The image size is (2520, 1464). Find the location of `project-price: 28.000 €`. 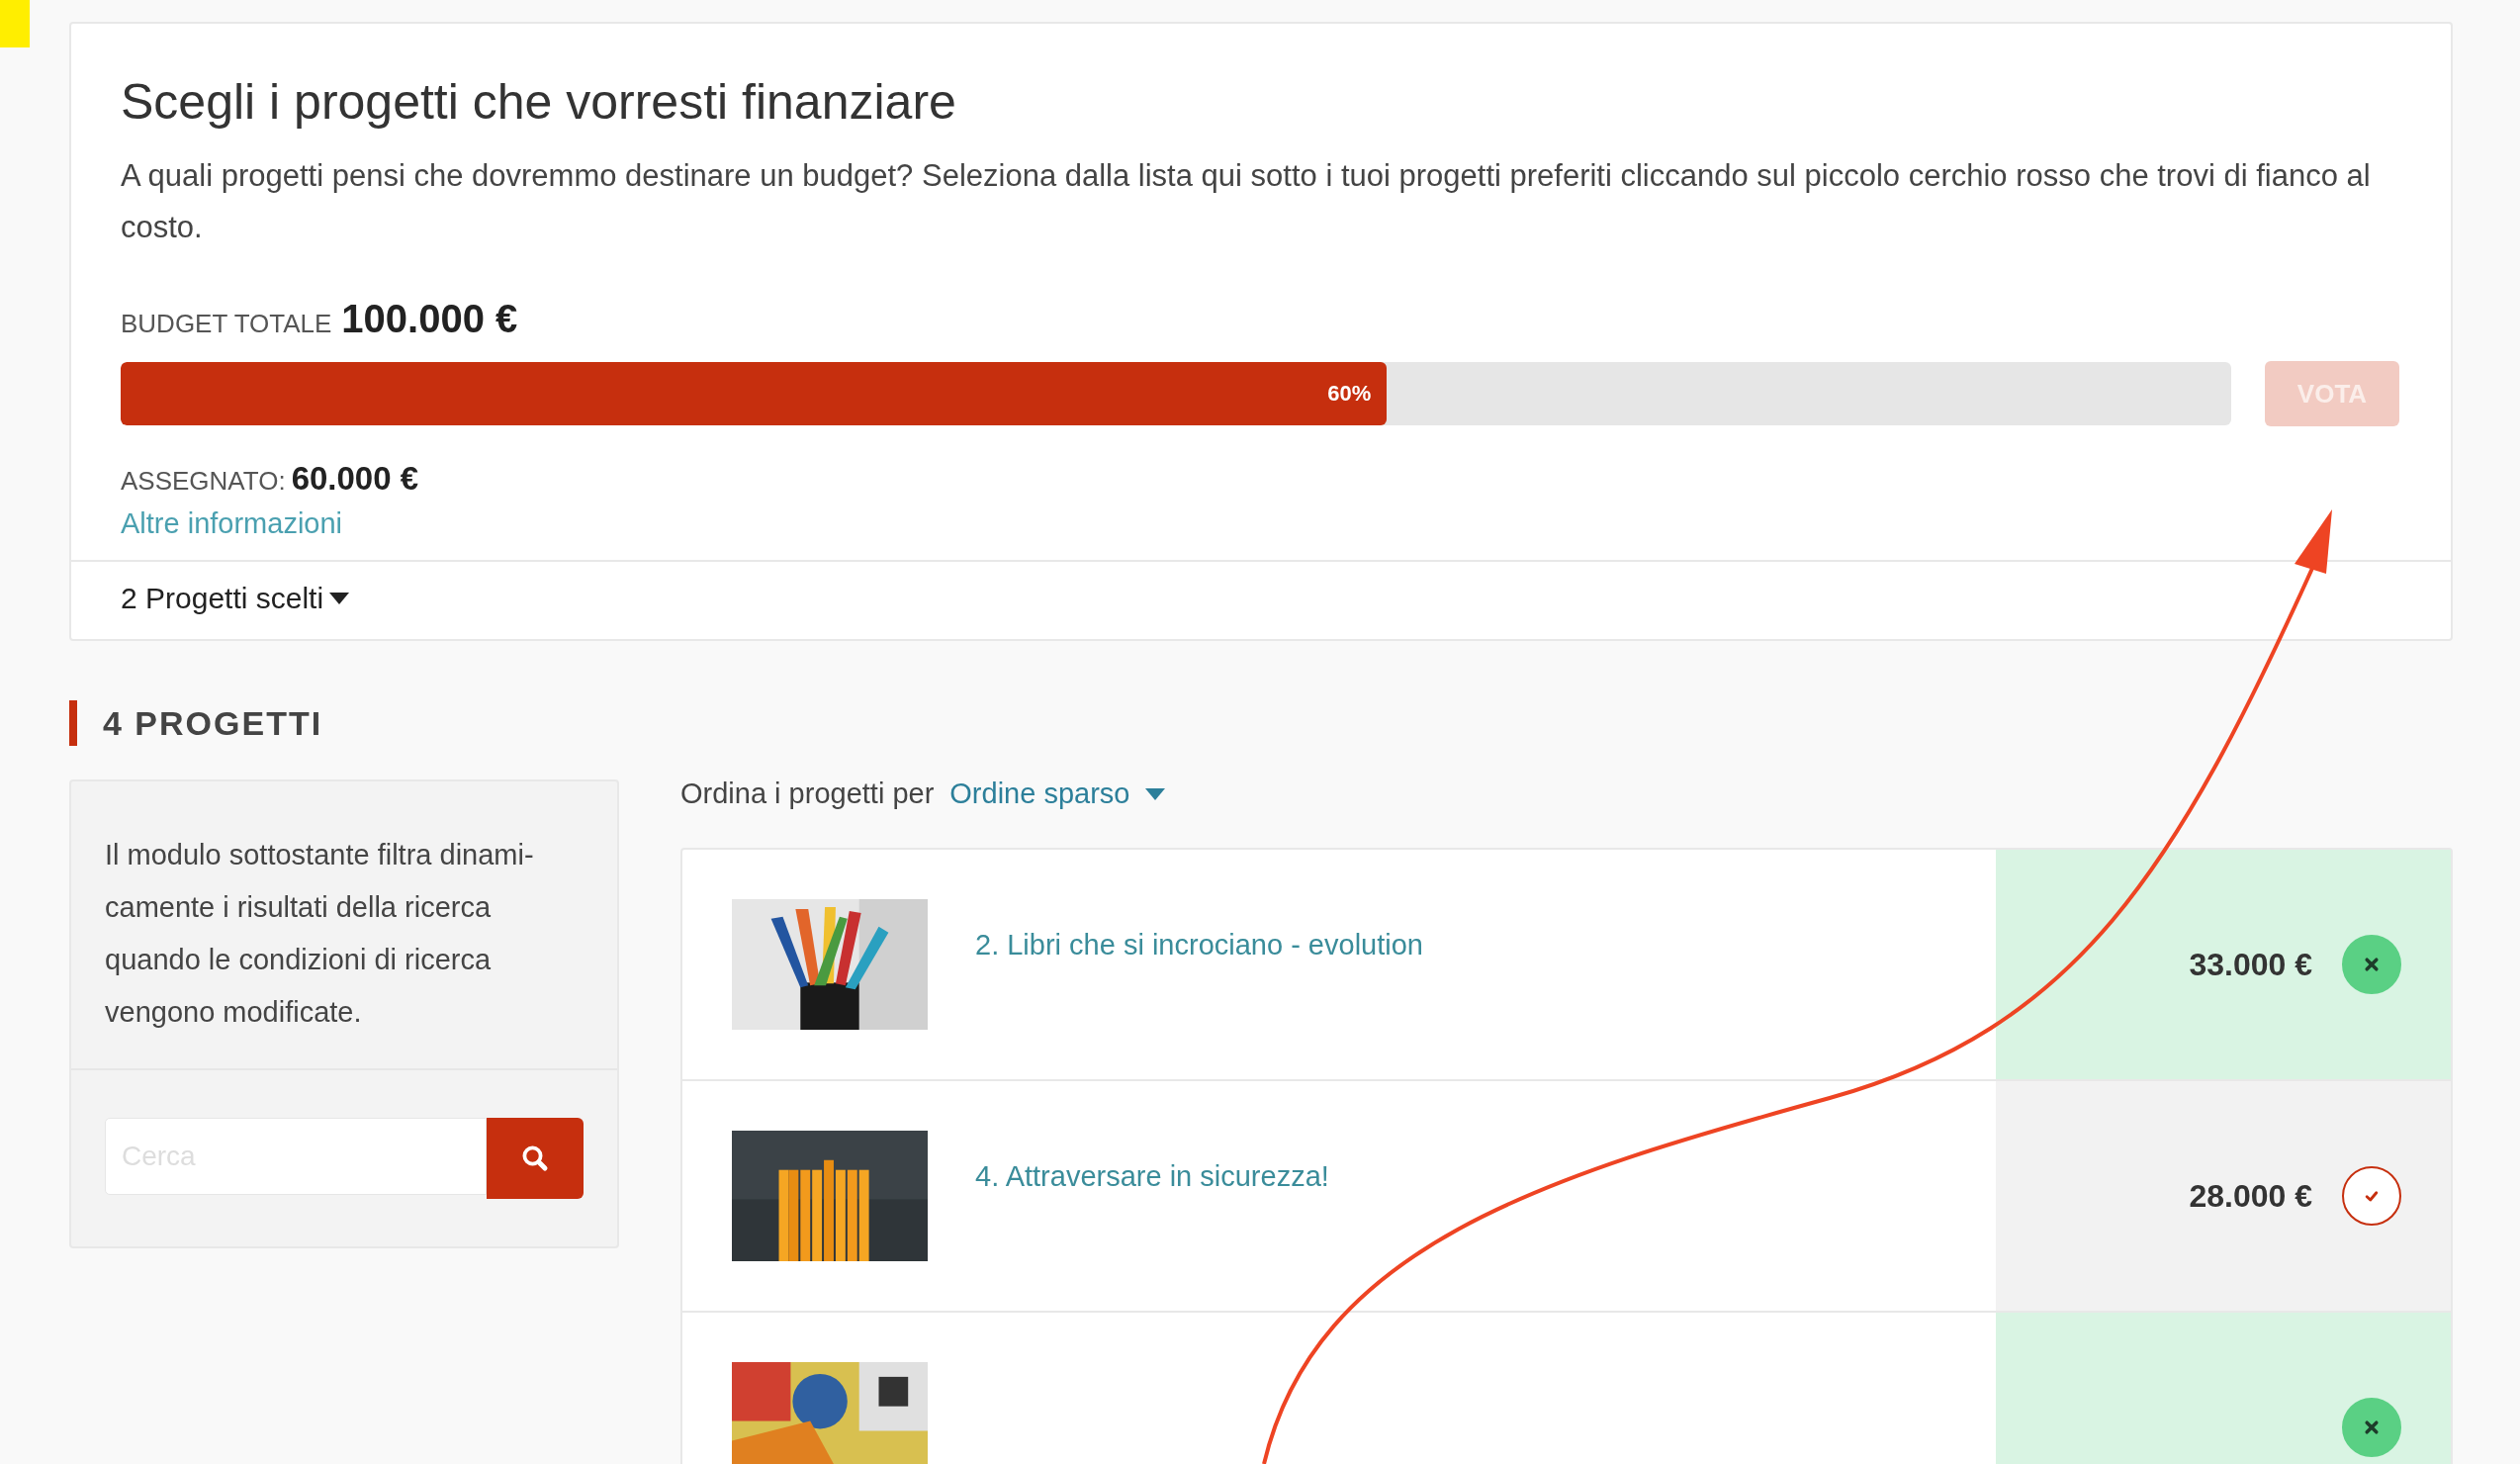

project-price: 28.000 € is located at coordinates (2250, 1196).